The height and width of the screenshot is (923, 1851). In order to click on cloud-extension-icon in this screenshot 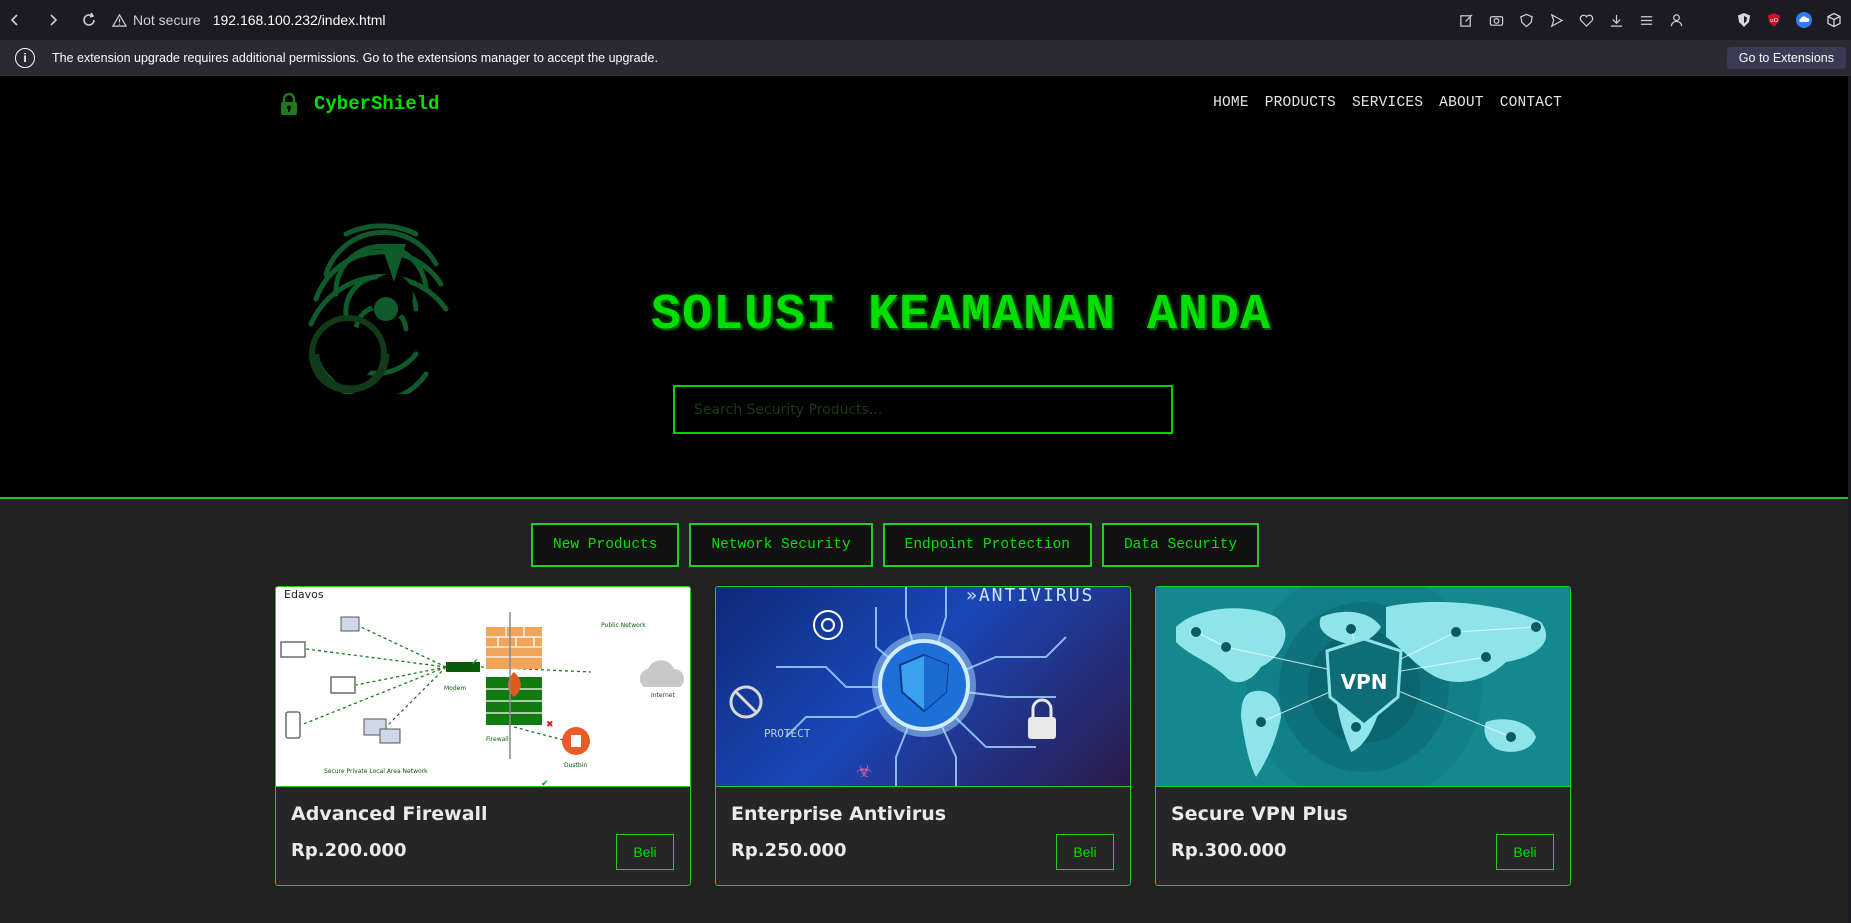, I will do `click(1804, 20)`.